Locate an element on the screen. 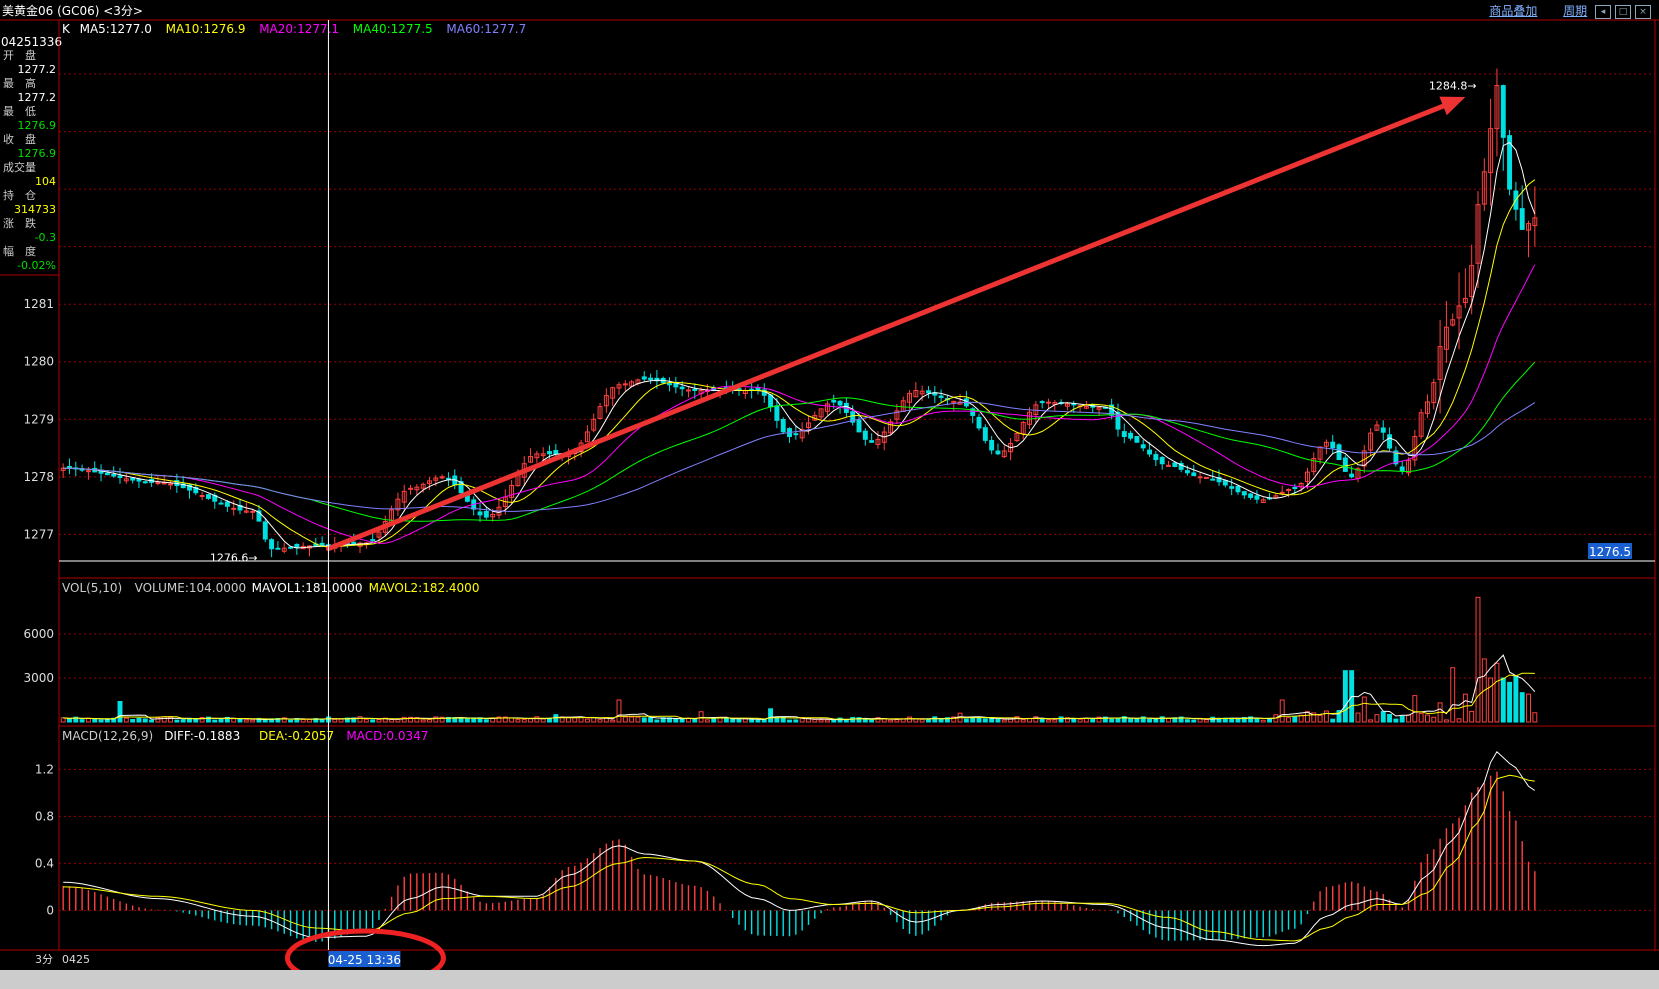 The height and width of the screenshot is (989, 1659). price-legend-item: MA40:1277.5 is located at coordinates (393, 29).